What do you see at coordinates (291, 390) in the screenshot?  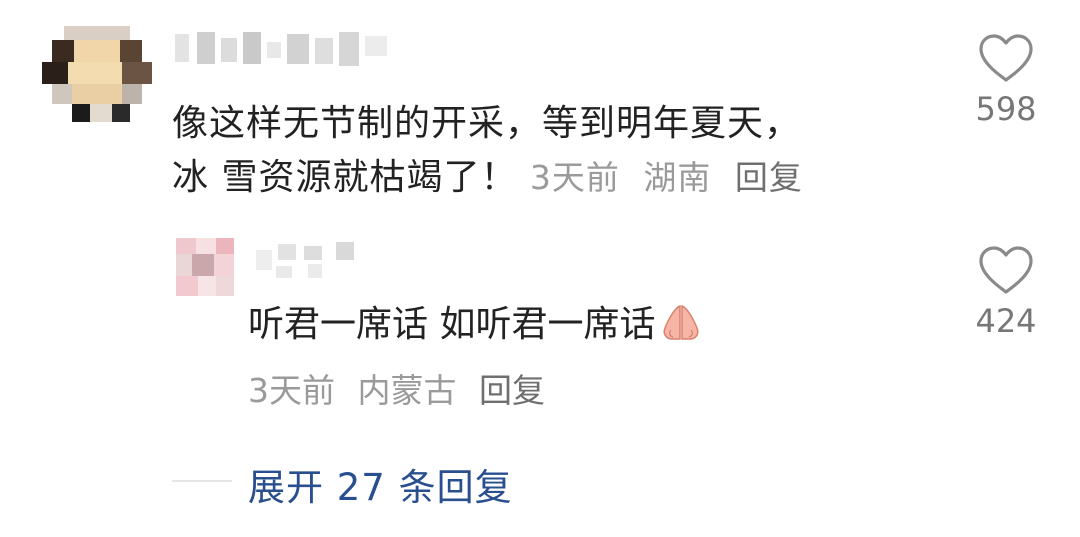 I see `reply-time: 3天前` at bounding box center [291, 390].